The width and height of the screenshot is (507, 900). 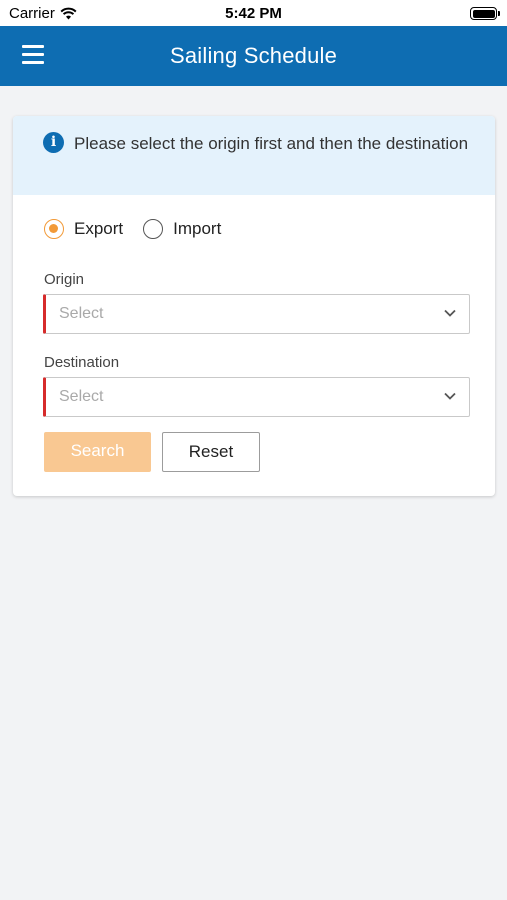 What do you see at coordinates (81, 313) in the screenshot?
I see `origin-placeholder: Select` at bounding box center [81, 313].